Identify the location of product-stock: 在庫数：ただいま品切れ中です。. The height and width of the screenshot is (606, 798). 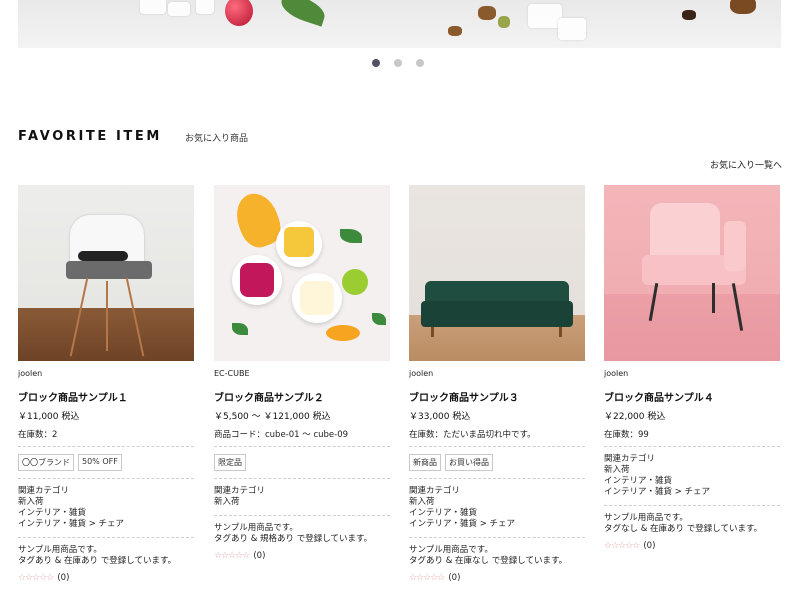
(472, 435).